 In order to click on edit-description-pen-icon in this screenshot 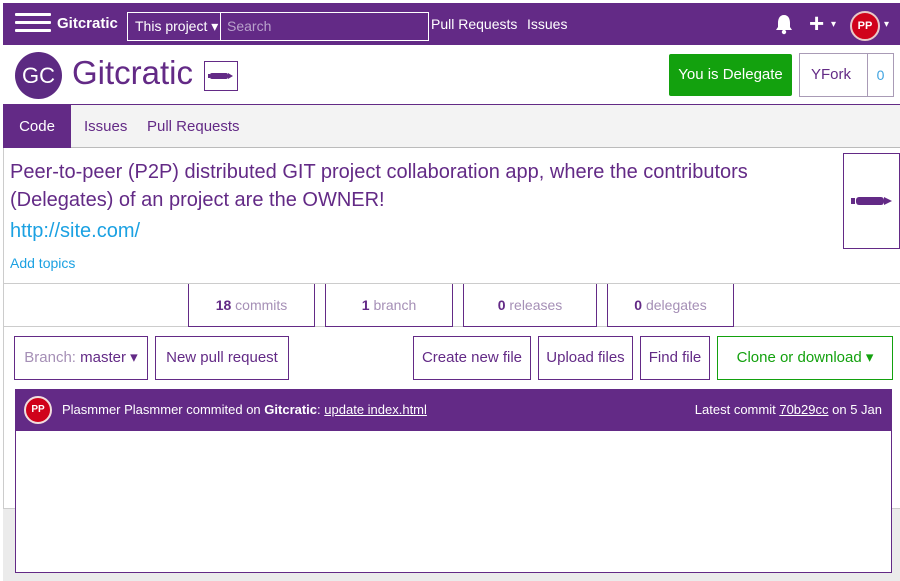, I will do `click(871, 201)`.